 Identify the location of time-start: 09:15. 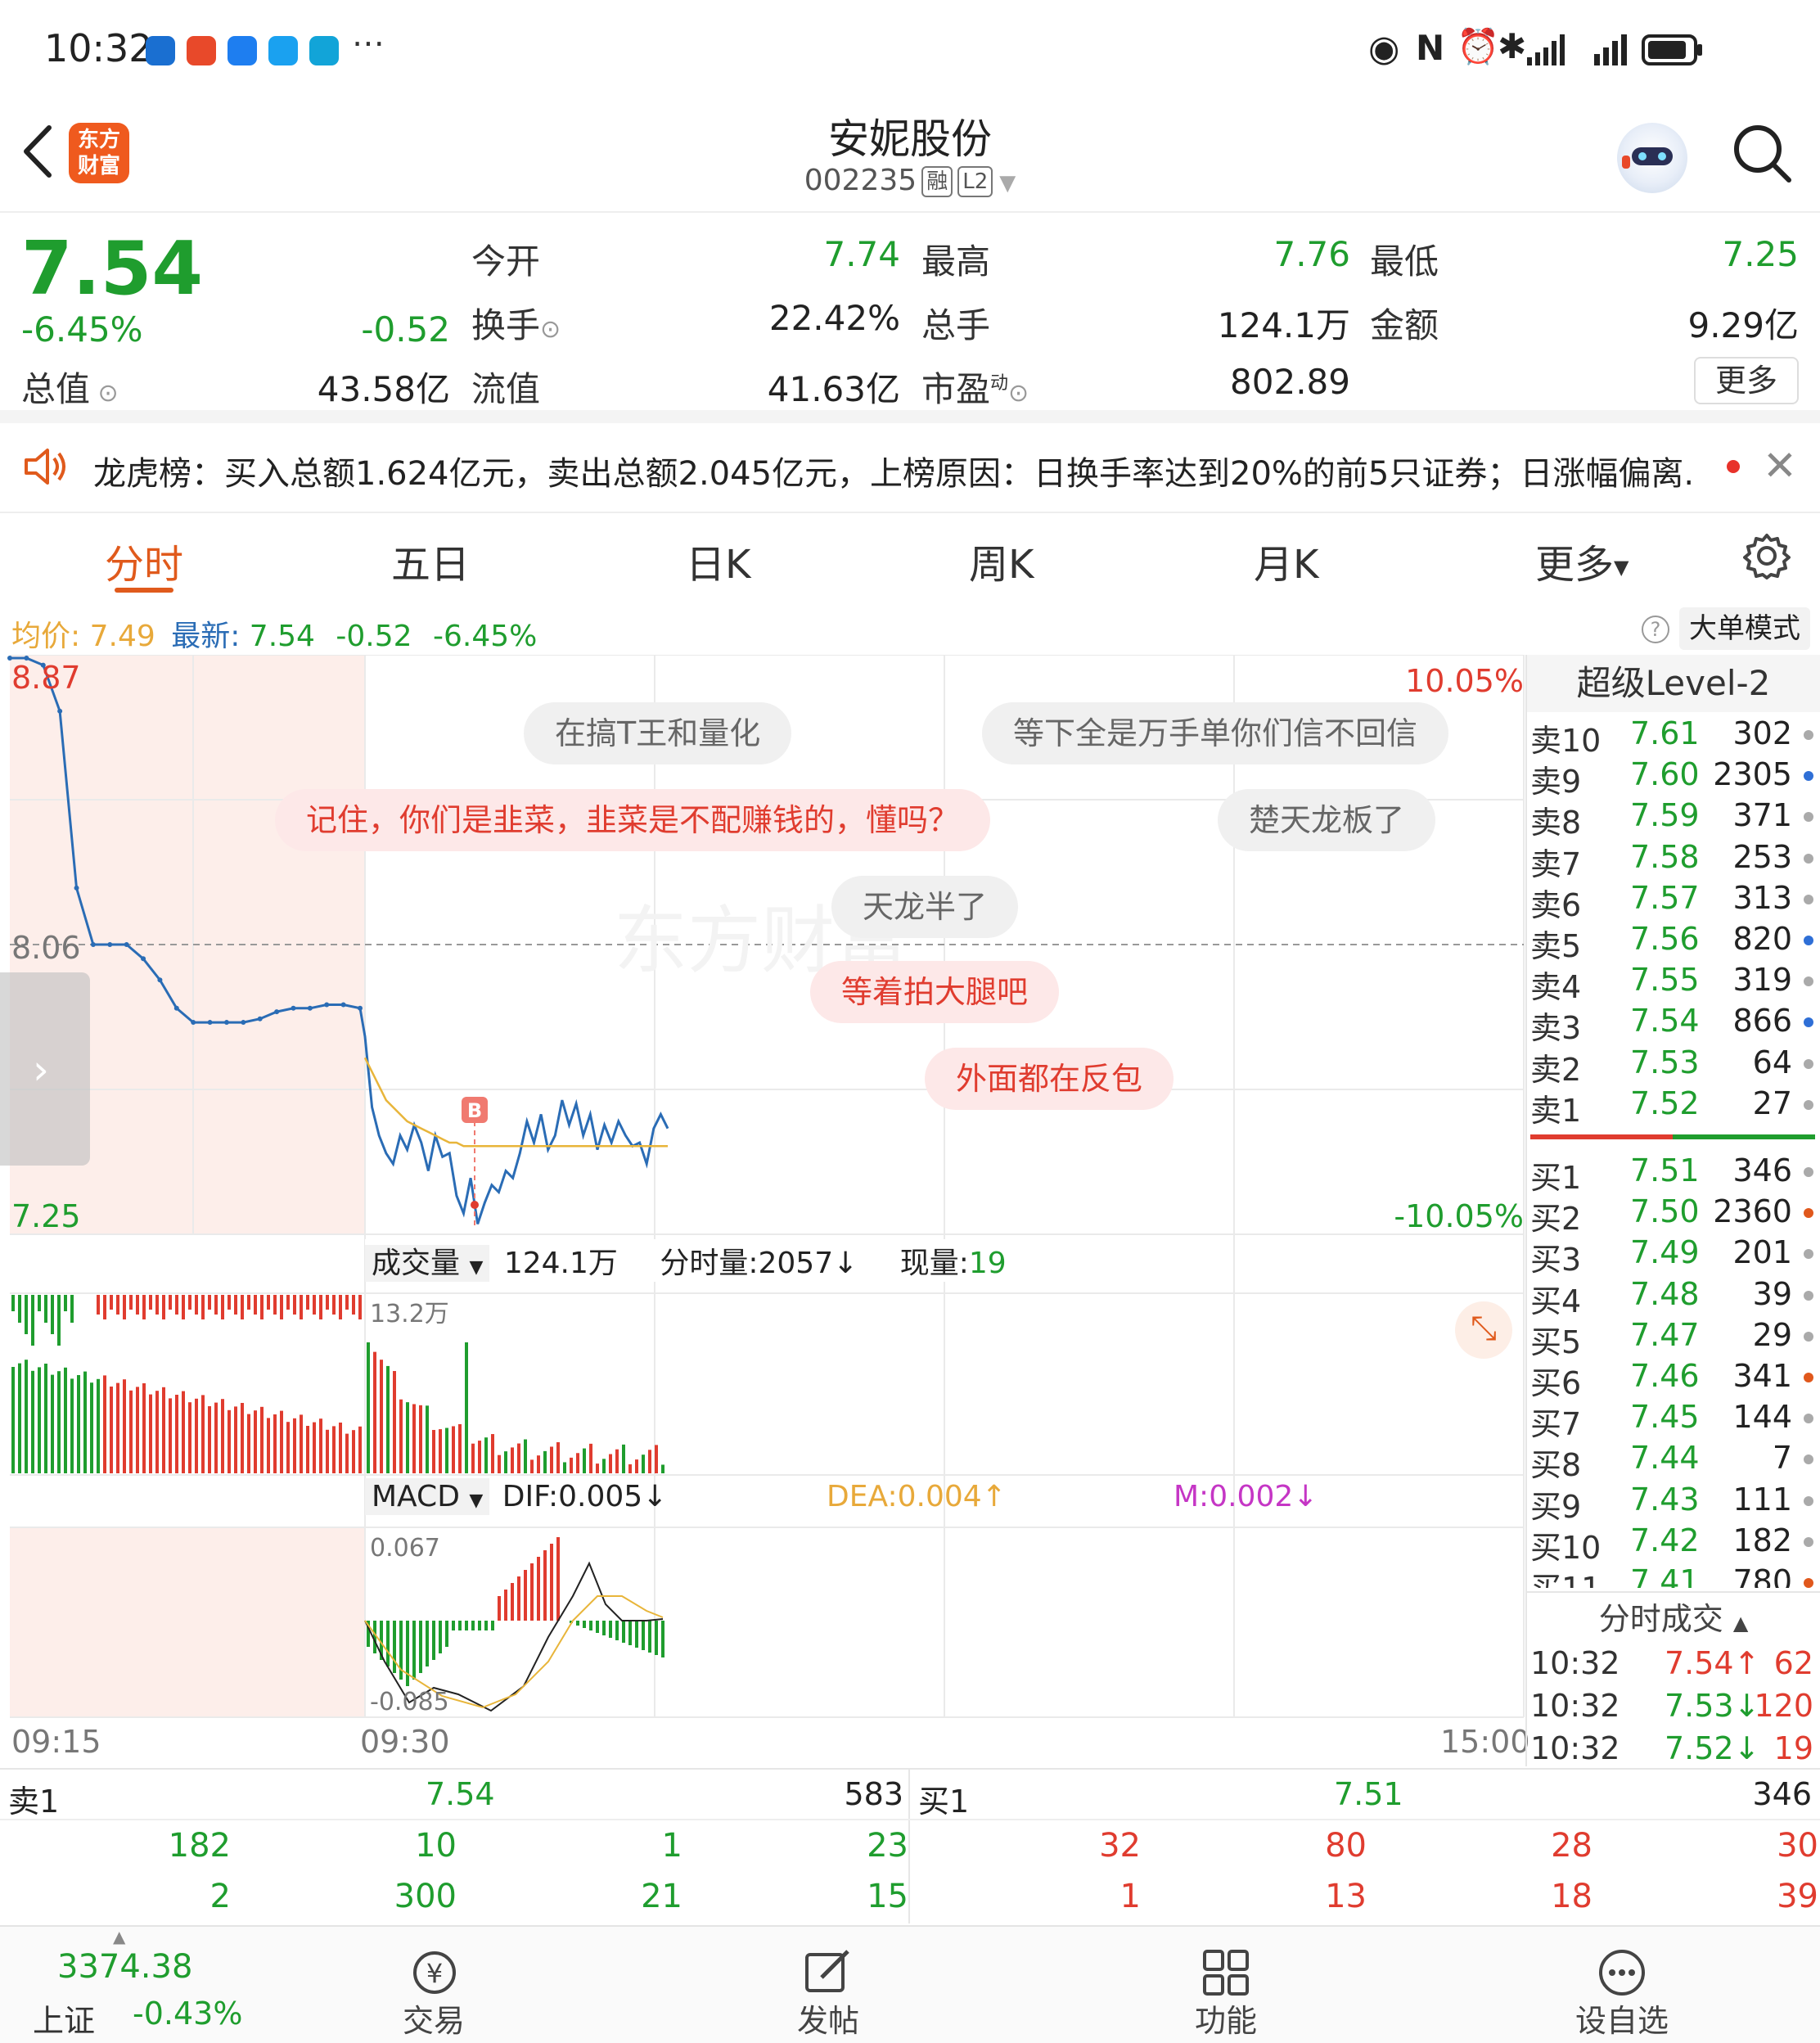
(56, 1742).